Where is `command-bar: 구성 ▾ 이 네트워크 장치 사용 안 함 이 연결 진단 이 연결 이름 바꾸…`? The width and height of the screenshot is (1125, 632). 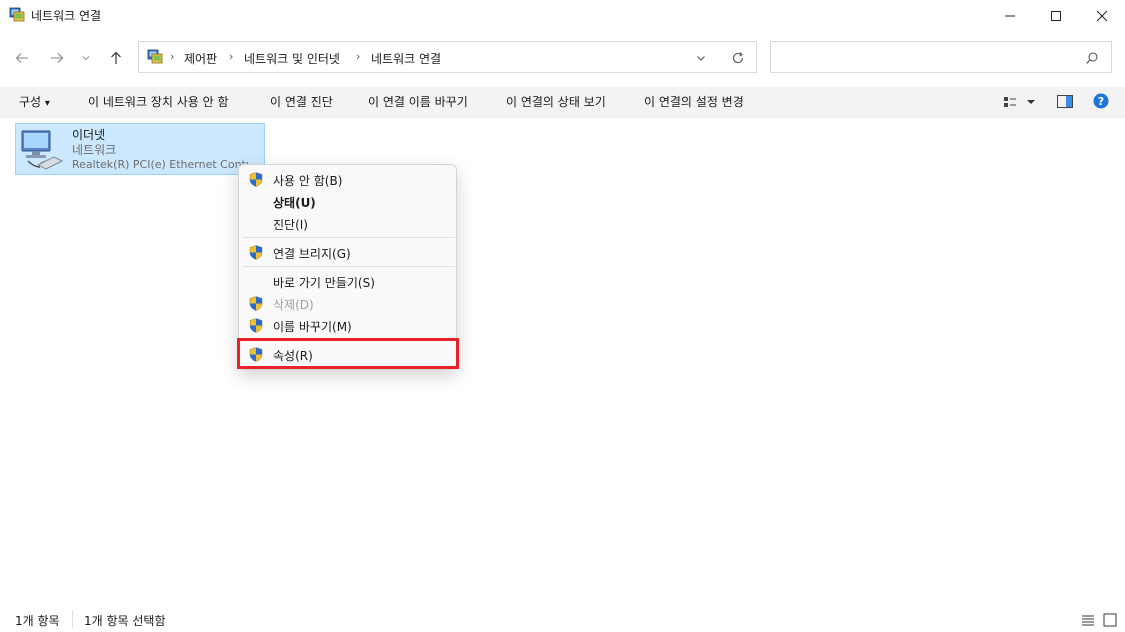 command-bar: 구성 ▾ 이 네트워크 장치 사용 안 함 이 연결 진단 이 연결 이름 바꾸… is located at coordinates (562, 102).